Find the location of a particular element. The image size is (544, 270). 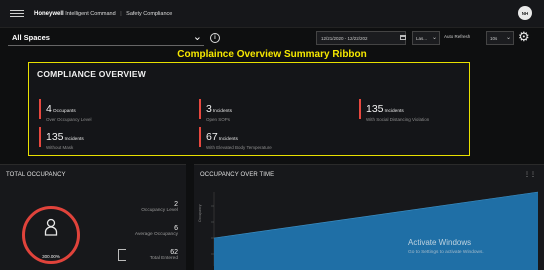

info-icon: i is located at coordinates (215, 38).